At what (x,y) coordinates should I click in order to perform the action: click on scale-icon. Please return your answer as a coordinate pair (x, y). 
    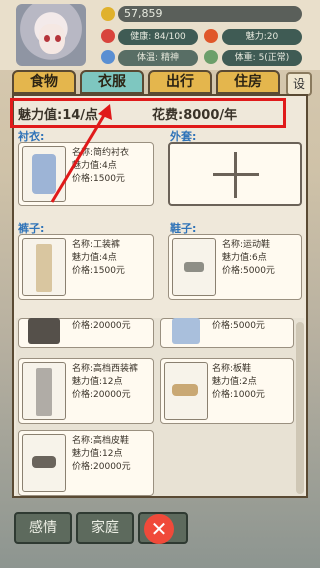
    Looking at the image, I should click on (211, 57).